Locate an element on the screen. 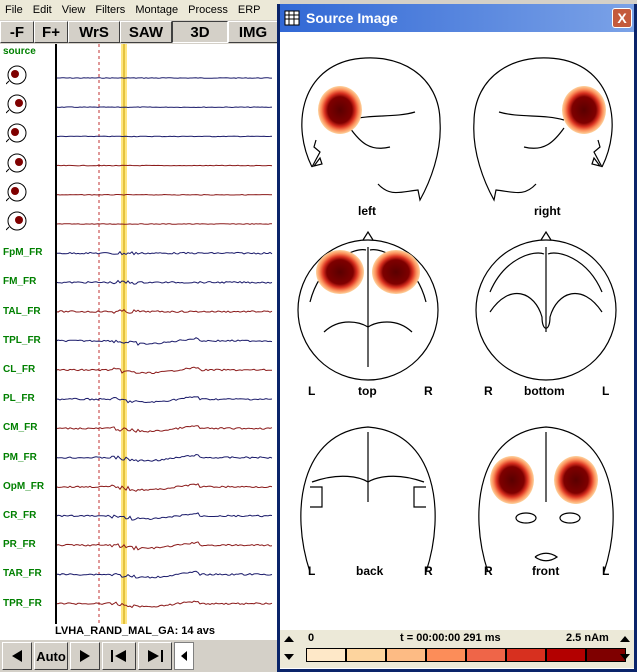 The width and height of the screenshot is (637, 672). menu-file: File is located at coordinates (14, 10).